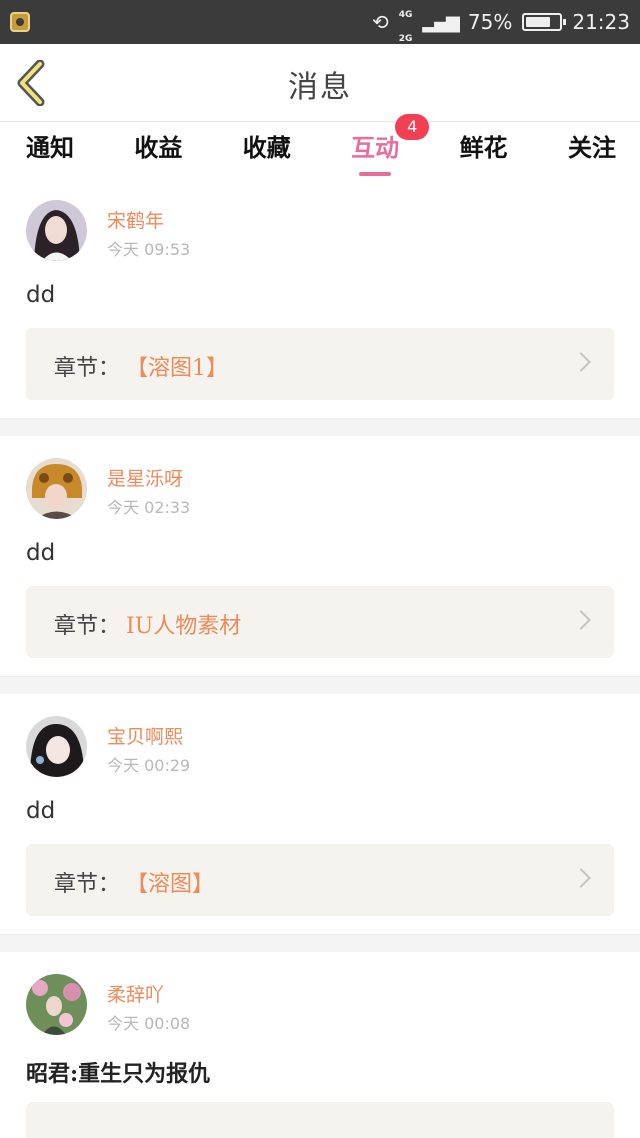  I want to click on tab-earnings: 收益, so click(158, 150).